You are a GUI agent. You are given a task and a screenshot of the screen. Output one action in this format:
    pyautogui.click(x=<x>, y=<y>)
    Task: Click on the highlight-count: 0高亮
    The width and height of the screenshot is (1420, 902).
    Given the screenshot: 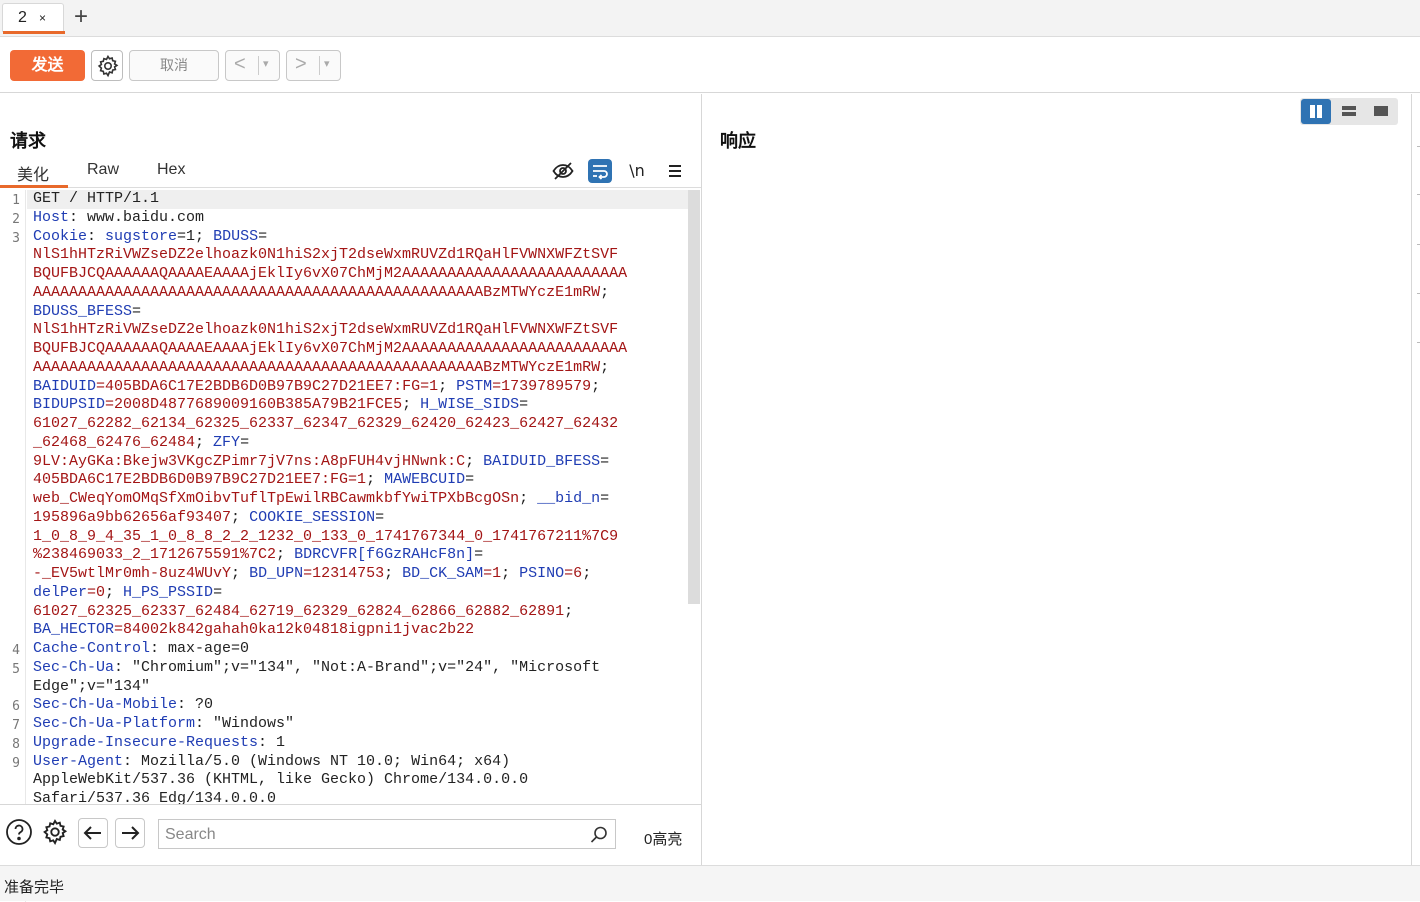 What is the action you would take?
    pyautogui.click(x=663, y=839)
    